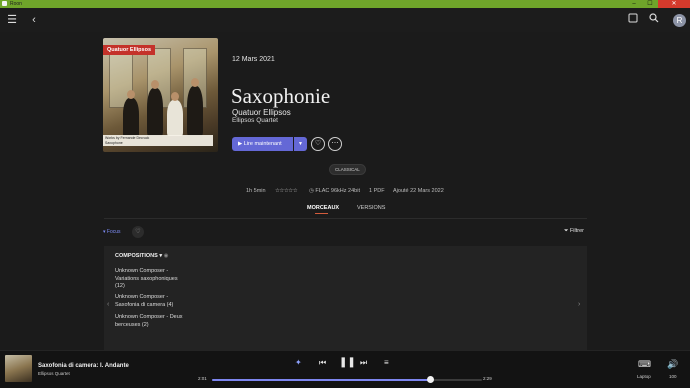  Describe the element at coordinates (650, 4) in the screenshot. I see `maximize-button: ☐` at that location.